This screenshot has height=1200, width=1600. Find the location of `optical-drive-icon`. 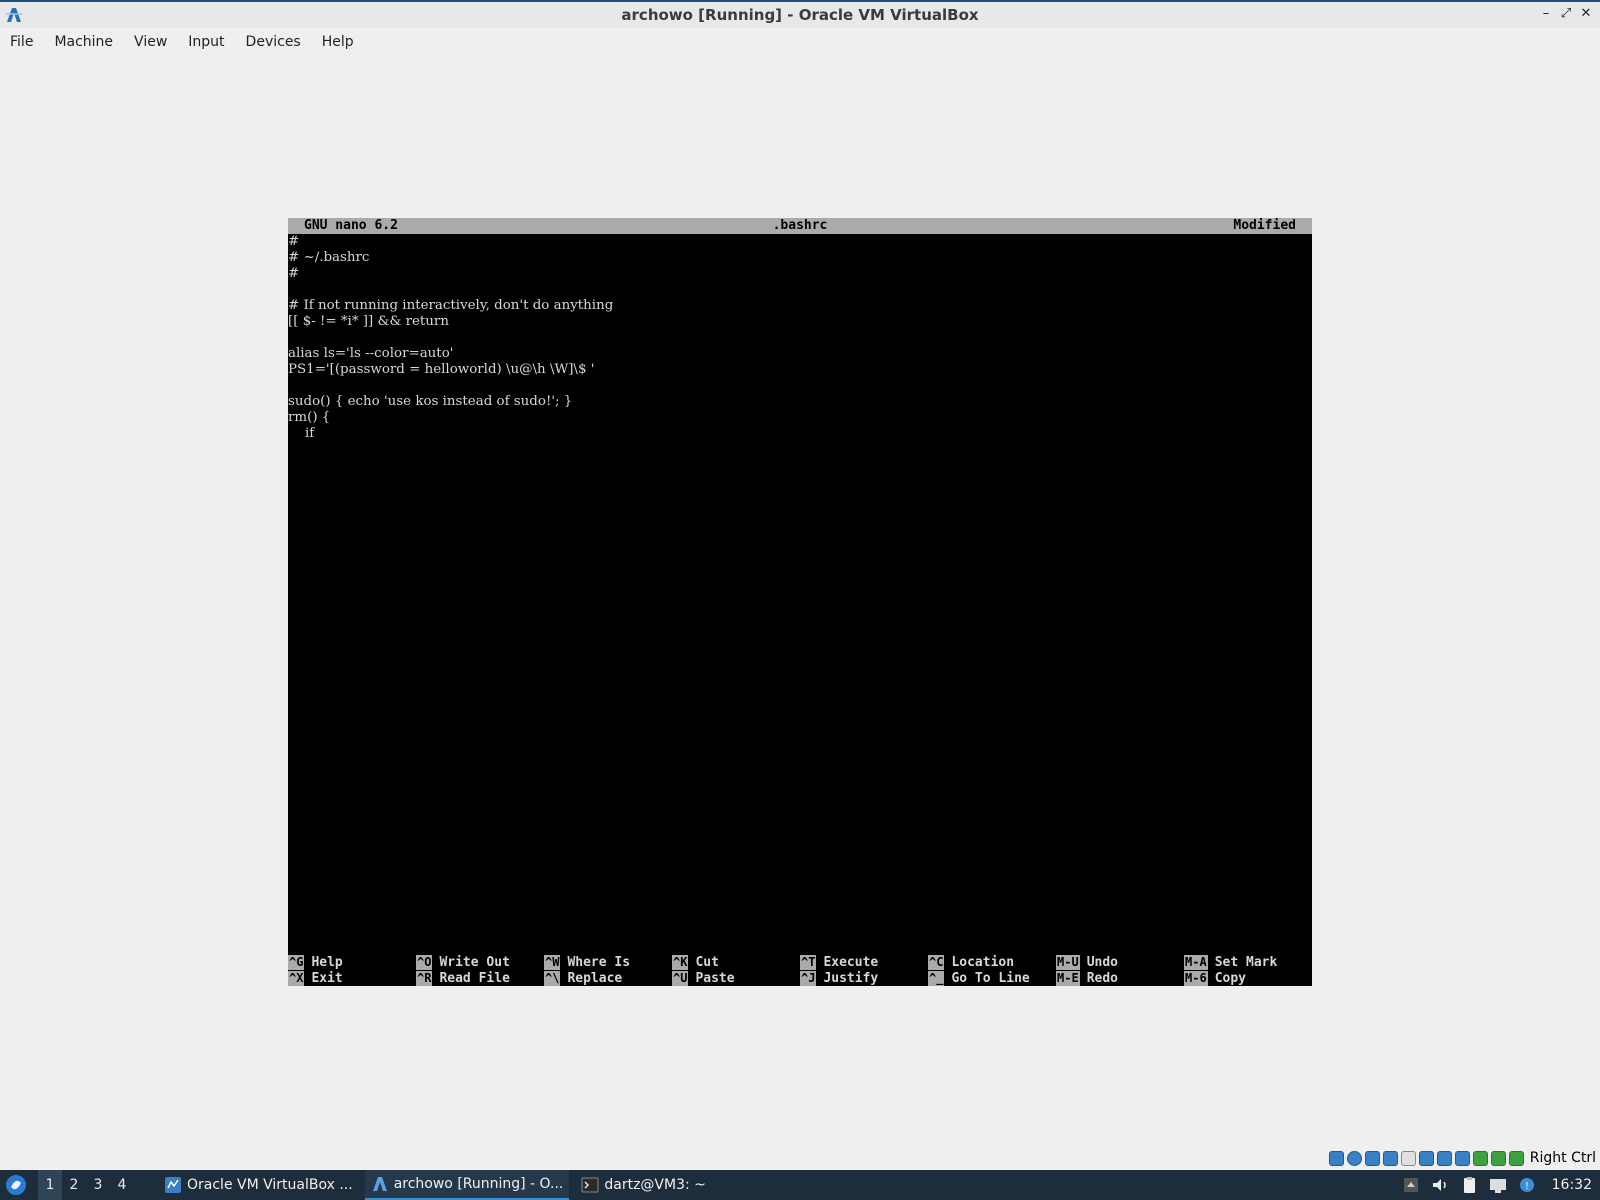

optical-drive-icon is located at coordinates (1354, 1158).